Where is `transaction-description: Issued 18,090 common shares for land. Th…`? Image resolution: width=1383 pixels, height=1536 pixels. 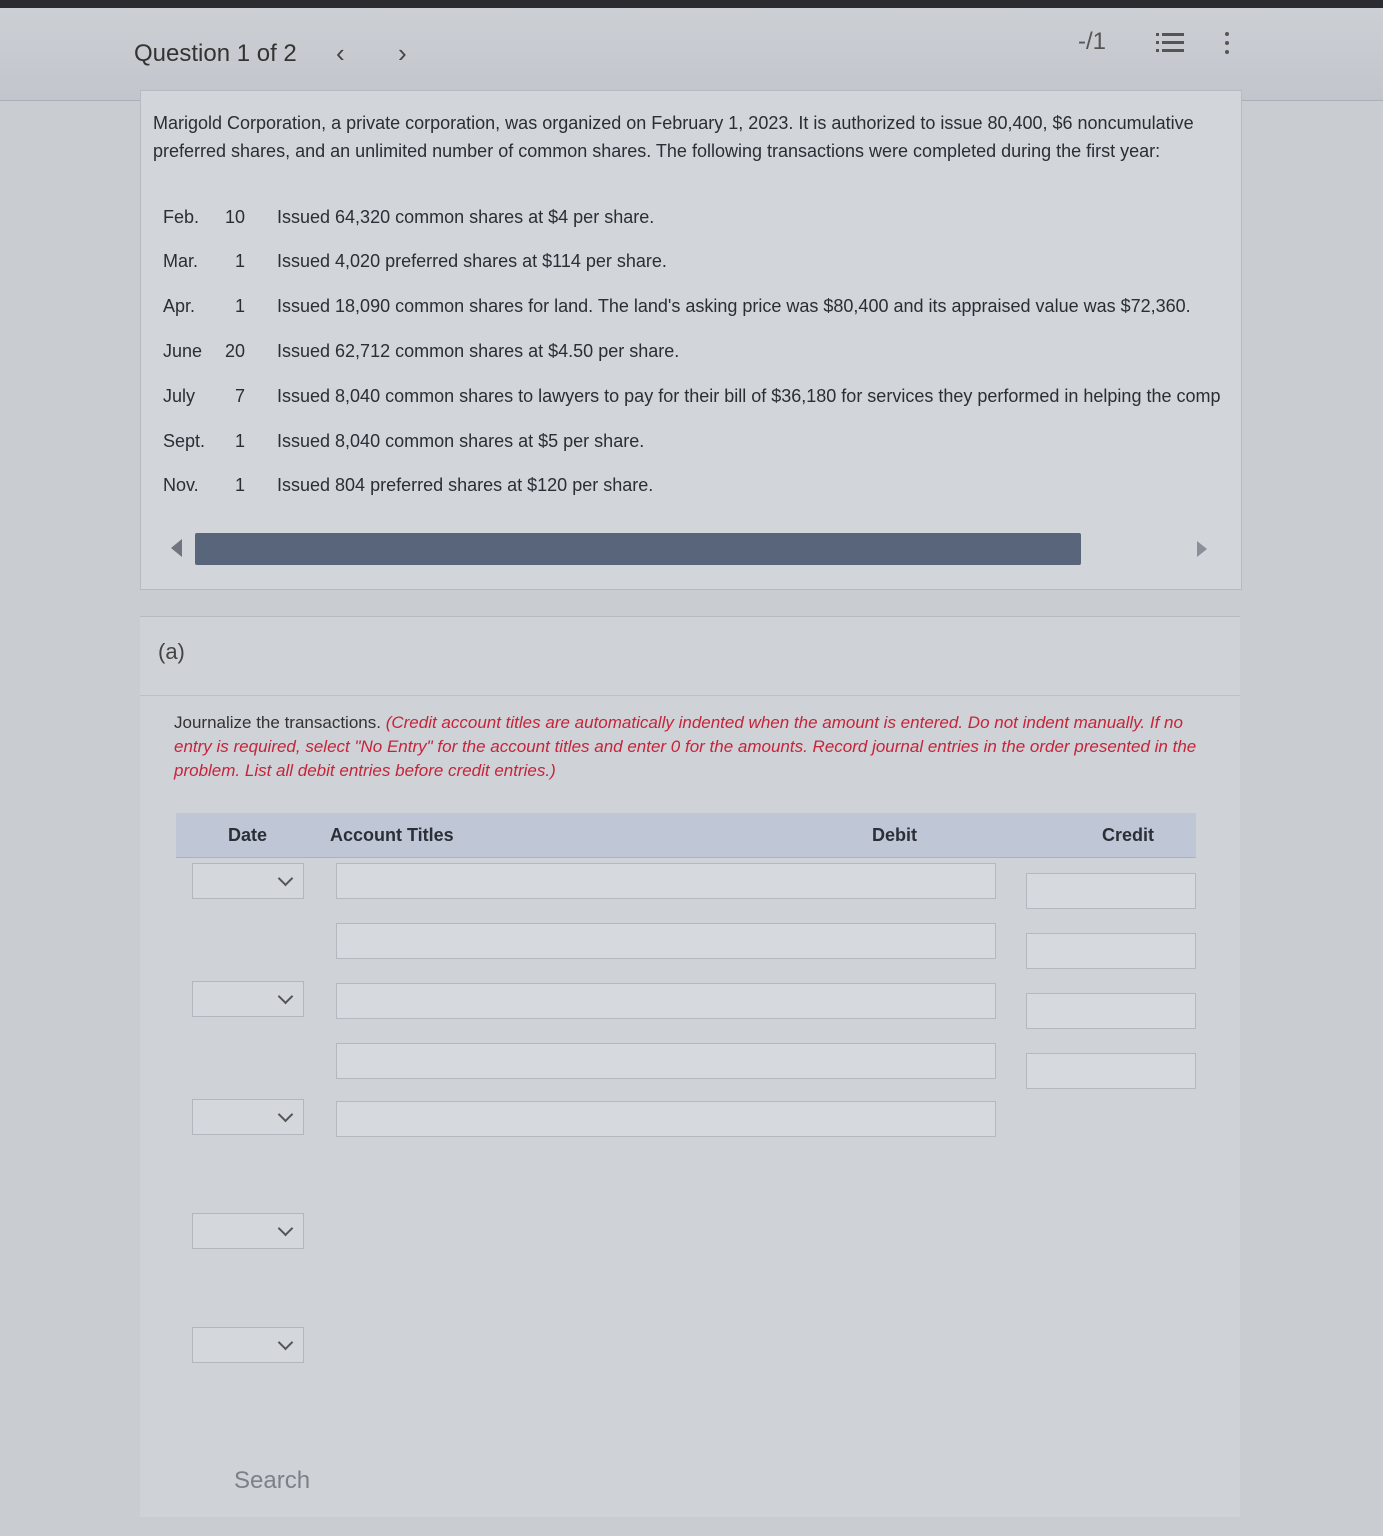 transaction-description: Issued 18,090 common shares for land. Th… is located at coordinates (734, 306).